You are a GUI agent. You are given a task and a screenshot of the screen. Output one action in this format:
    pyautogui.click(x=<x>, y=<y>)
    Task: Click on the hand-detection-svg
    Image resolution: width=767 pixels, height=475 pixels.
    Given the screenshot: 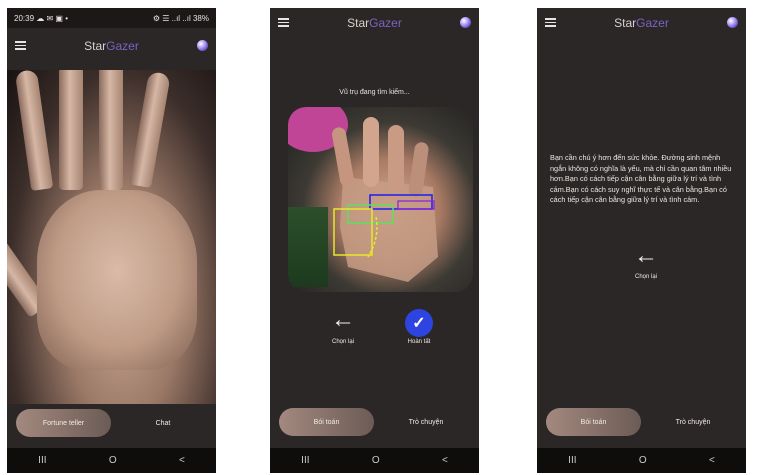 What is the action you would take?
    pyautogui.click(x=385, y=199)
    